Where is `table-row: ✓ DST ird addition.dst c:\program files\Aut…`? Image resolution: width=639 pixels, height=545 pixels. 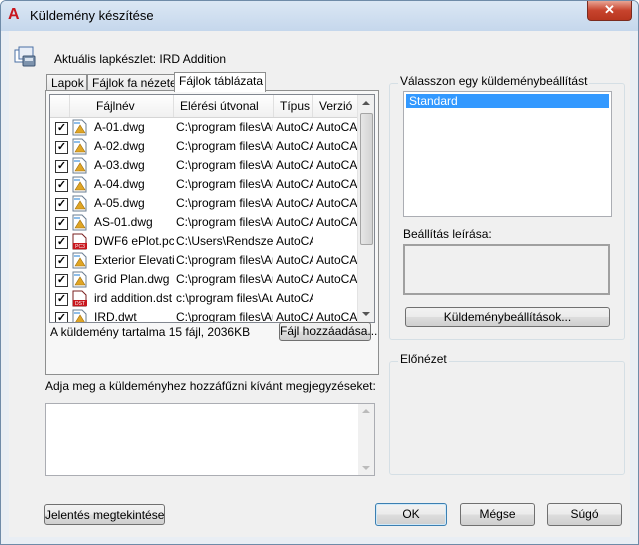
table-row: ✓ DST ird addition.dst c:\program files\Aut… is located at coordinates (204, 298).